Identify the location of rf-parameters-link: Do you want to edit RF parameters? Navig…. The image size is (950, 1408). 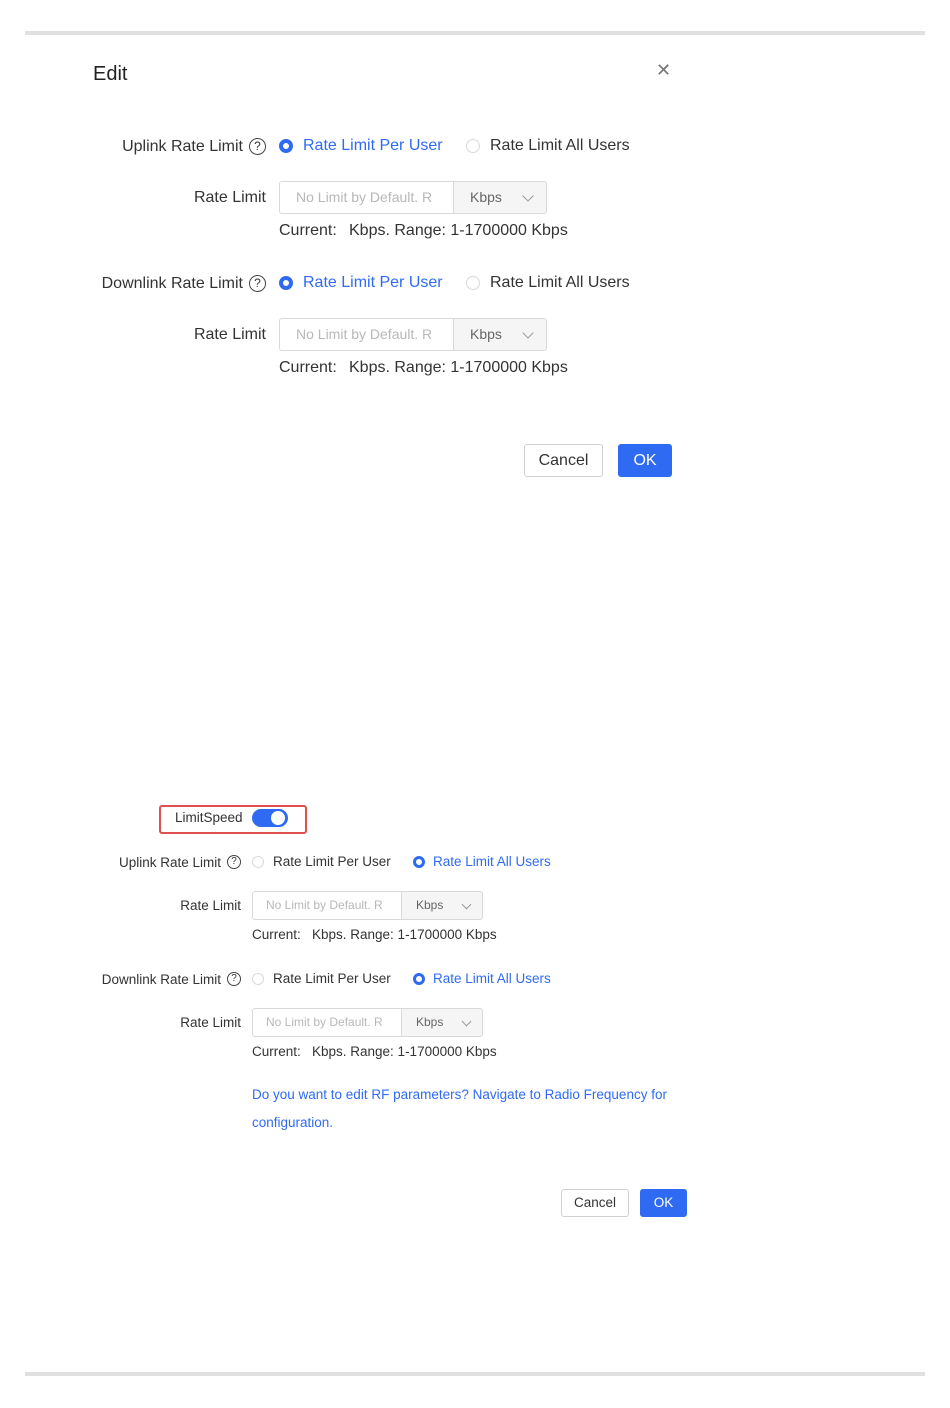
(462, 1109).